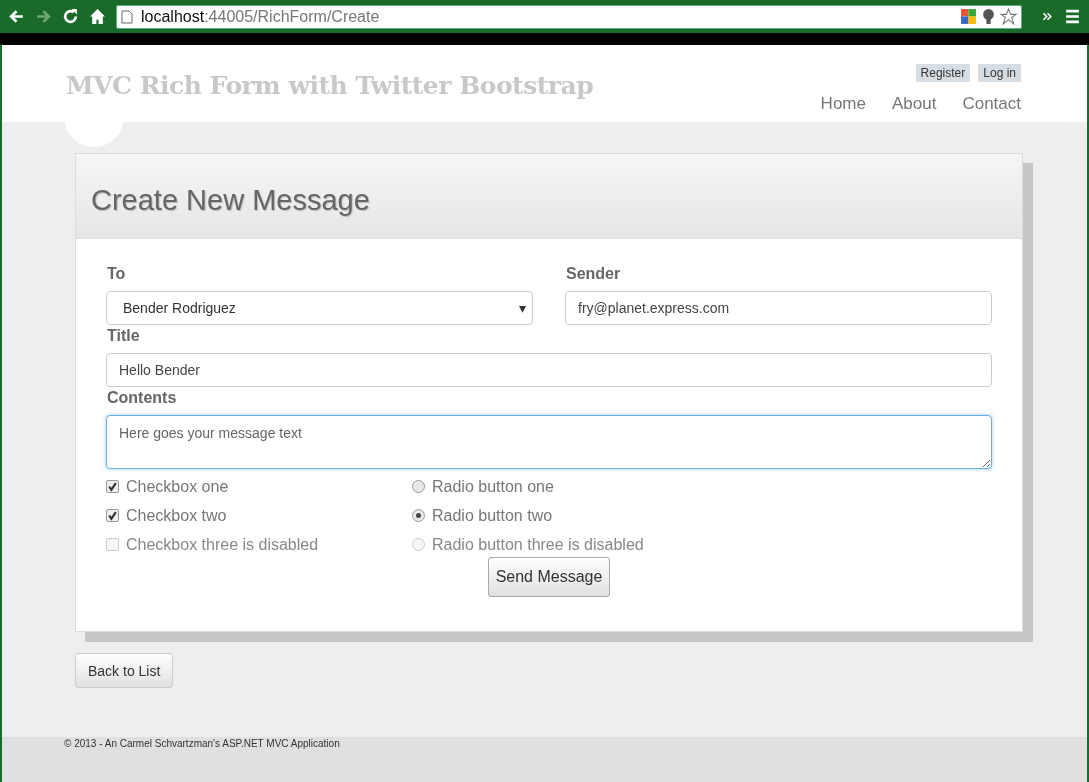 This screenshot has height=782, width=1089. I want to click on back-arrow-icon, so click(16, 16).